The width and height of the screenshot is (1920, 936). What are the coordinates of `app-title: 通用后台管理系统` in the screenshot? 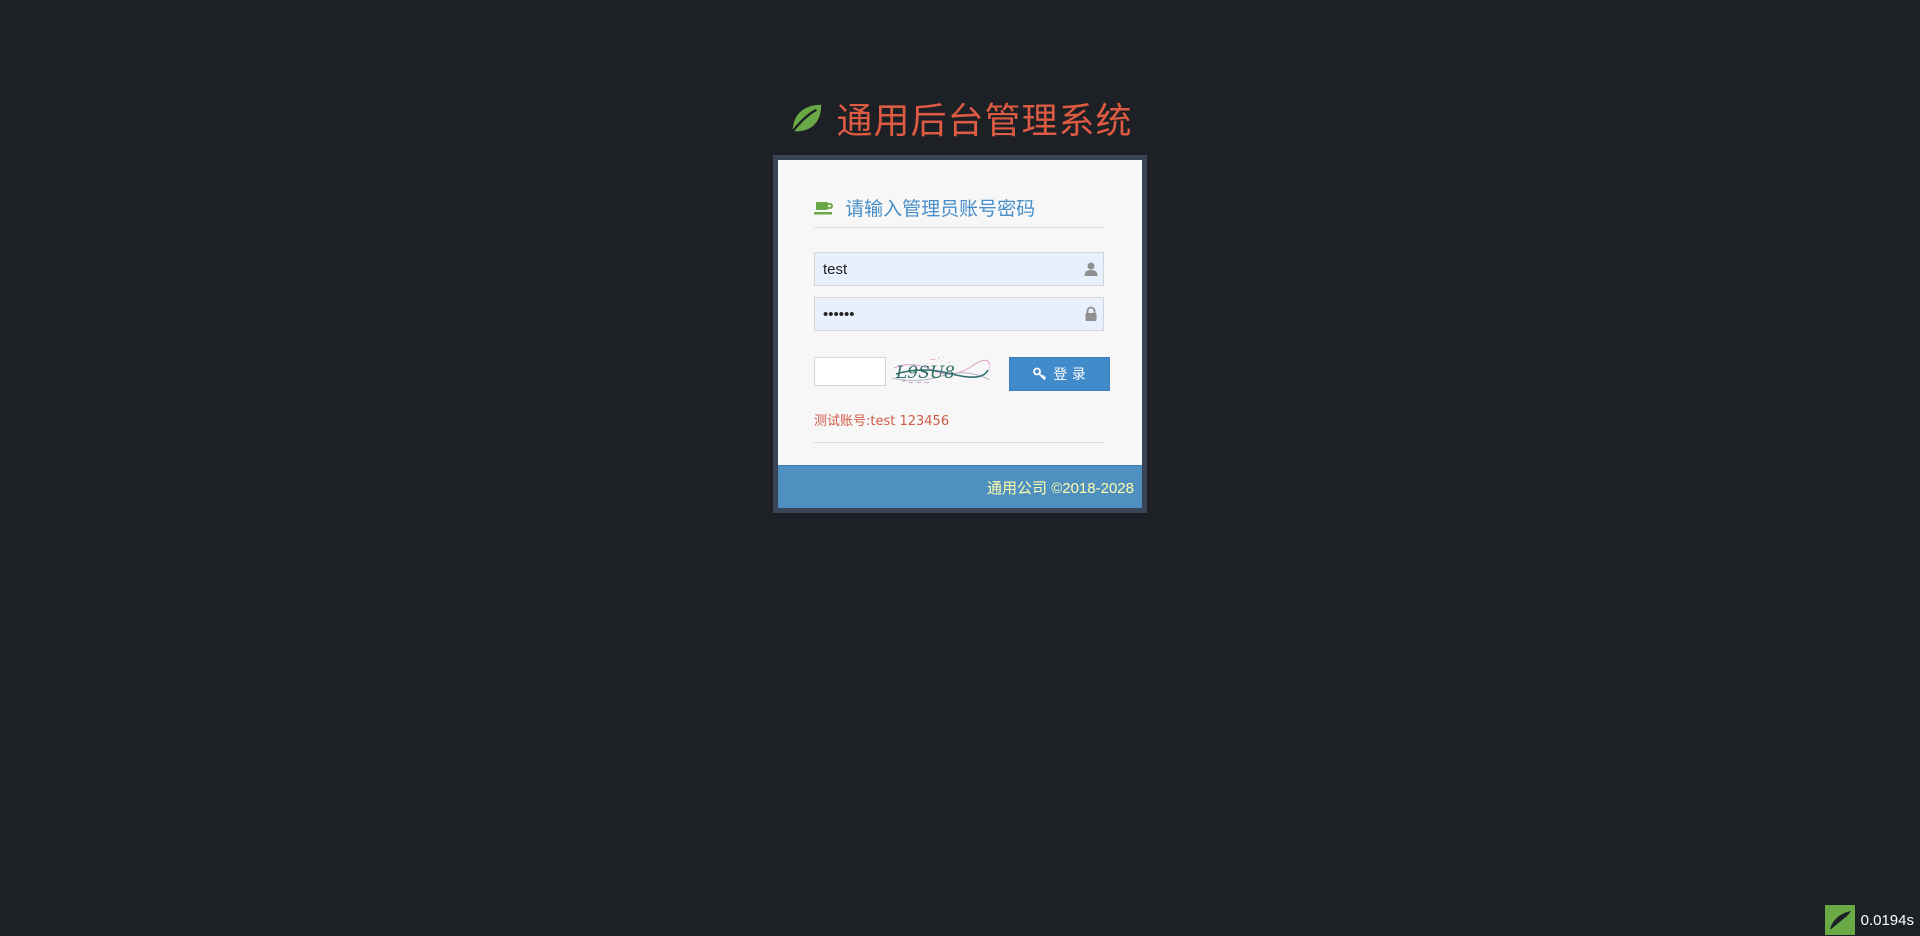 It's located at (960, 118).